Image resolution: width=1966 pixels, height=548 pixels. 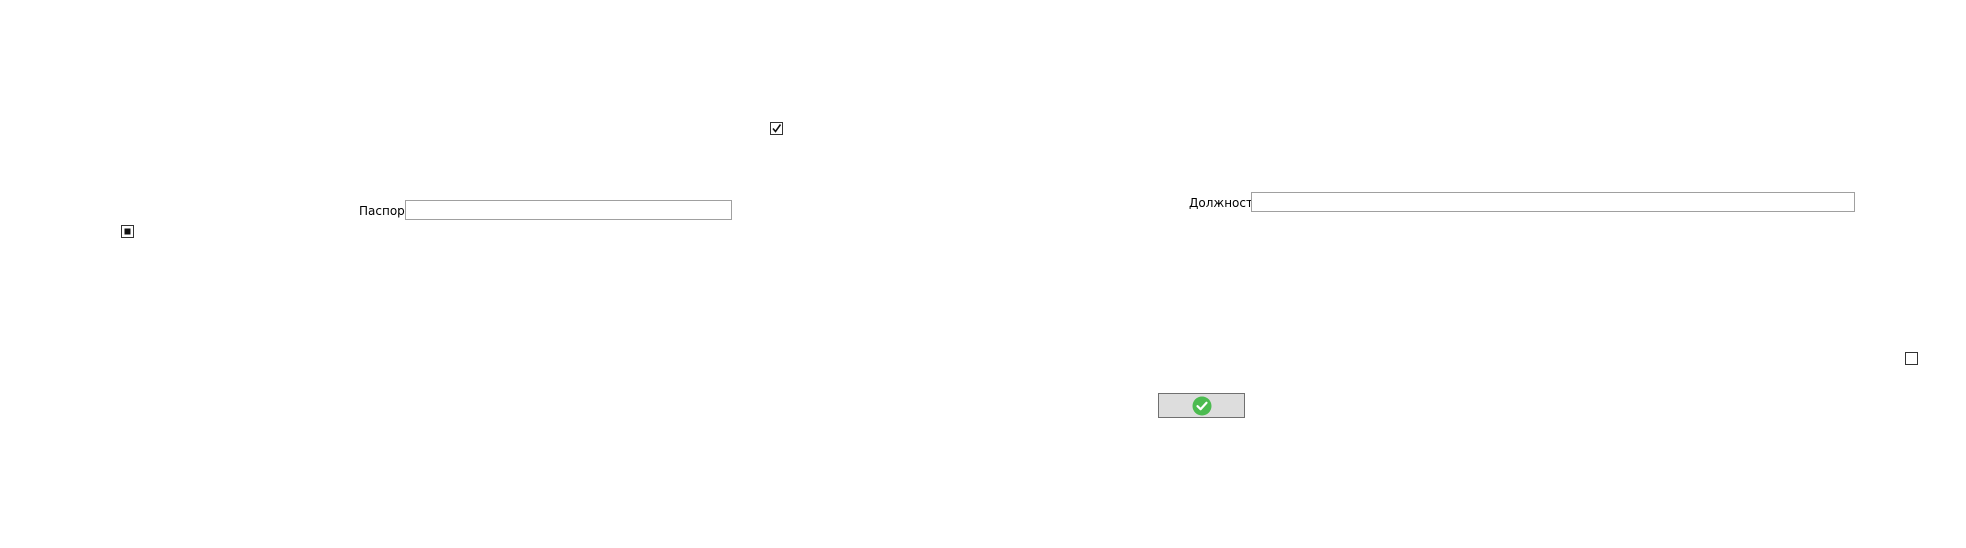 What do you see at coordinates (1911, 358) in the screenshot?
I see `unchecked-checkbox` at bounding box center [1911, 358].